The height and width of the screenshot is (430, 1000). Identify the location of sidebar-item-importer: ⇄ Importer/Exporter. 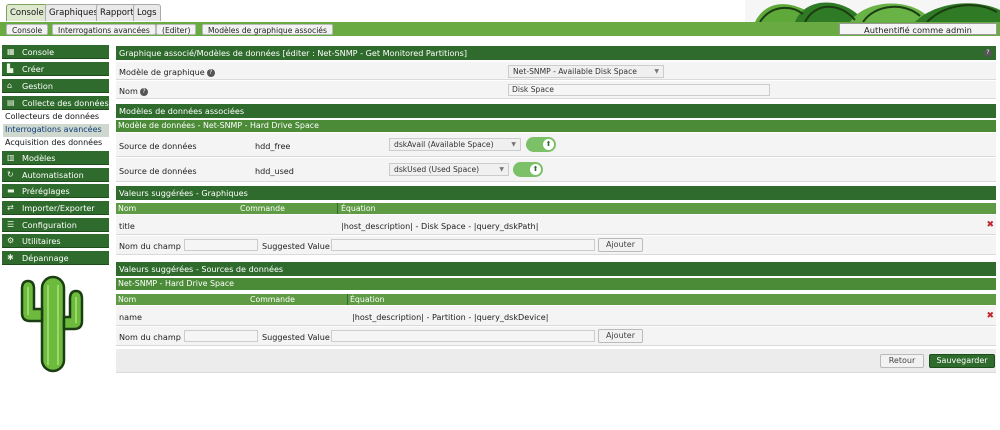
(55, 208).